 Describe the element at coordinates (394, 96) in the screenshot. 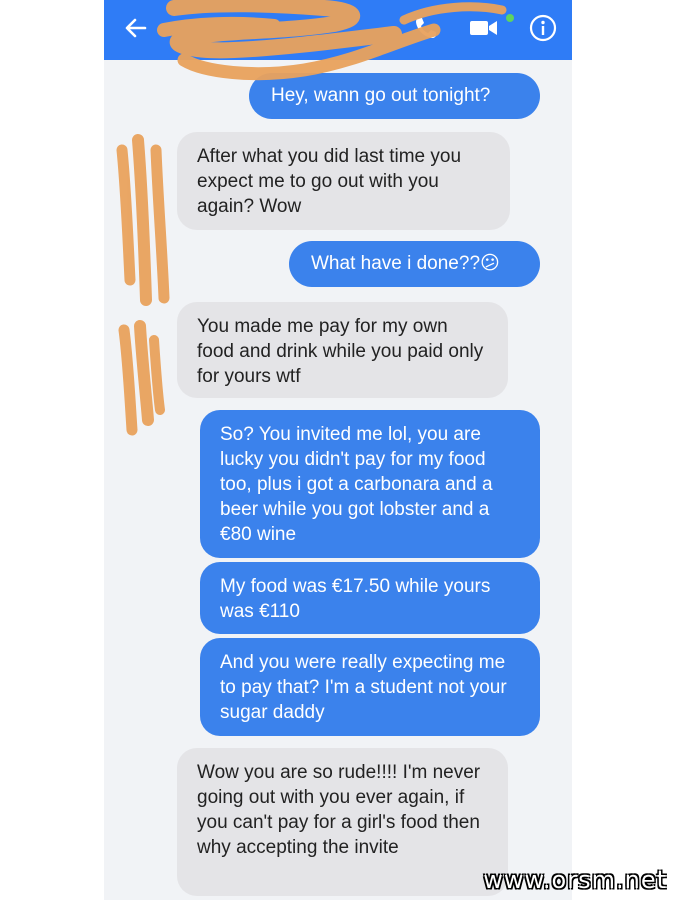

I see `message-outgoing: Hey, wann go out tonight?` at that location.